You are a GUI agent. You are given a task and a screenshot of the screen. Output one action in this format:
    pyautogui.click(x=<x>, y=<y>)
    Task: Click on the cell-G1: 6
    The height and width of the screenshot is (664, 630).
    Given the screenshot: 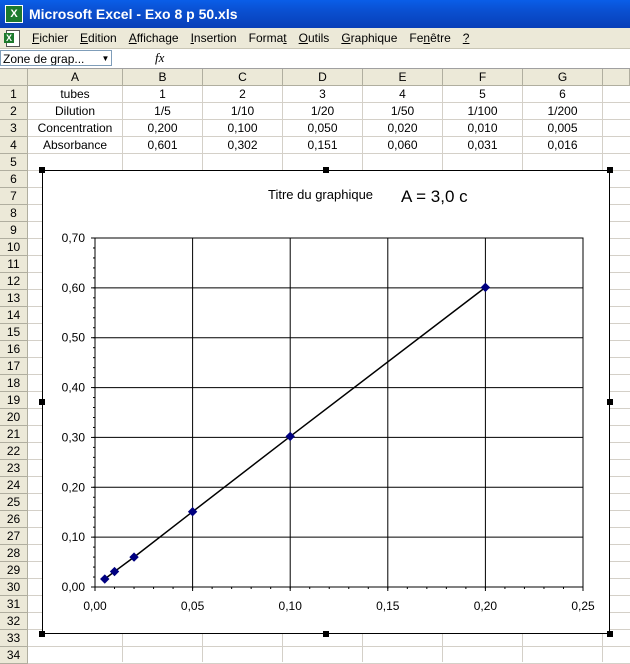 What is the action you would take?
    pyautogui.click(x=562, y=94)
    